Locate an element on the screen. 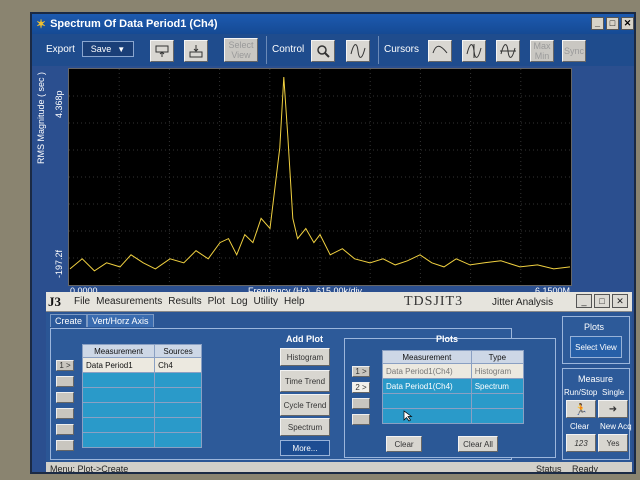  right-select-view-button: Select View is located at coordinates (596, 347).